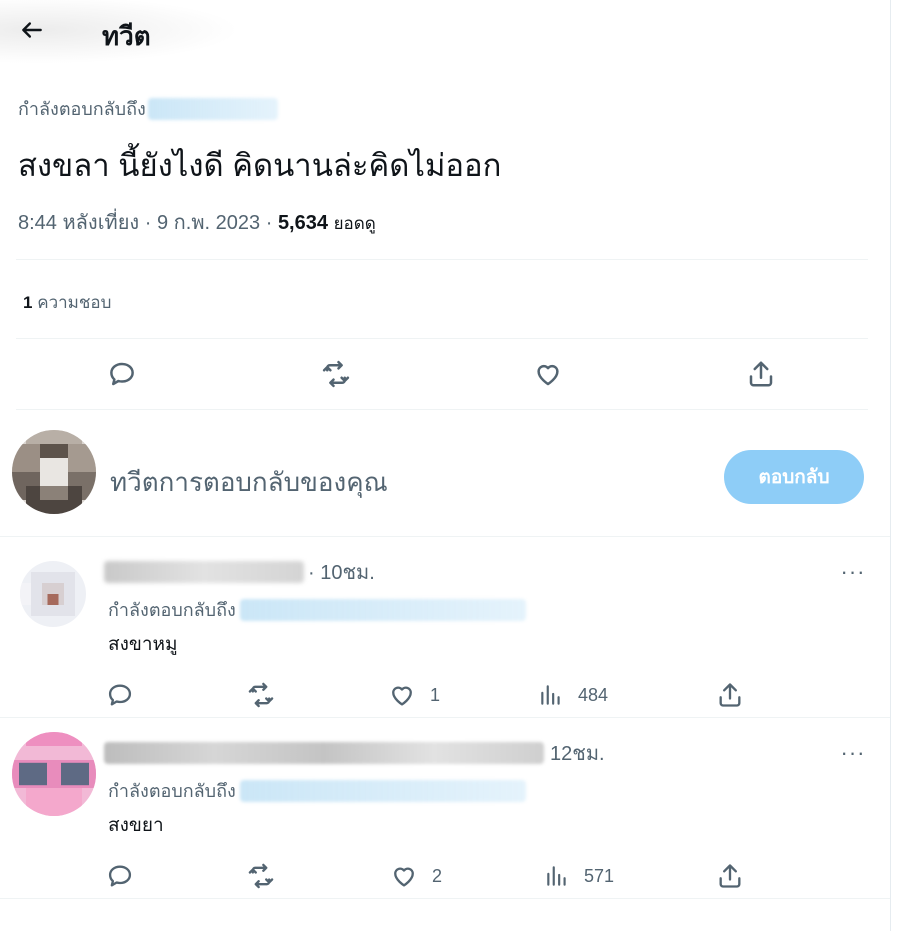 This screenshot has height=931, width=908. I want to click on view-count: 484, so click(593, 694).